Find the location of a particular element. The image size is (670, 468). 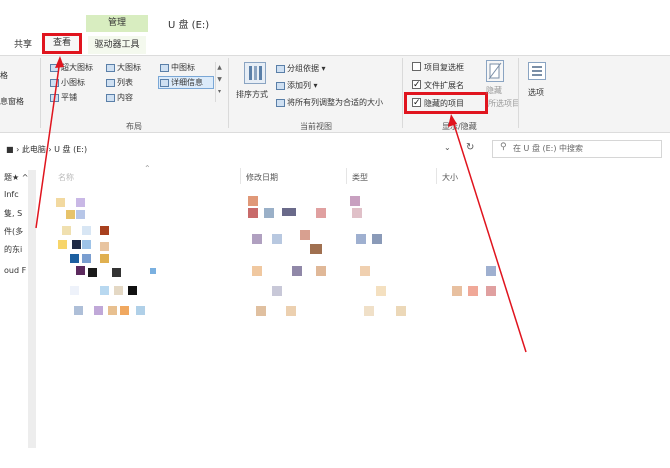

arrow-head-view-tab is located at coordinates (59, 62).